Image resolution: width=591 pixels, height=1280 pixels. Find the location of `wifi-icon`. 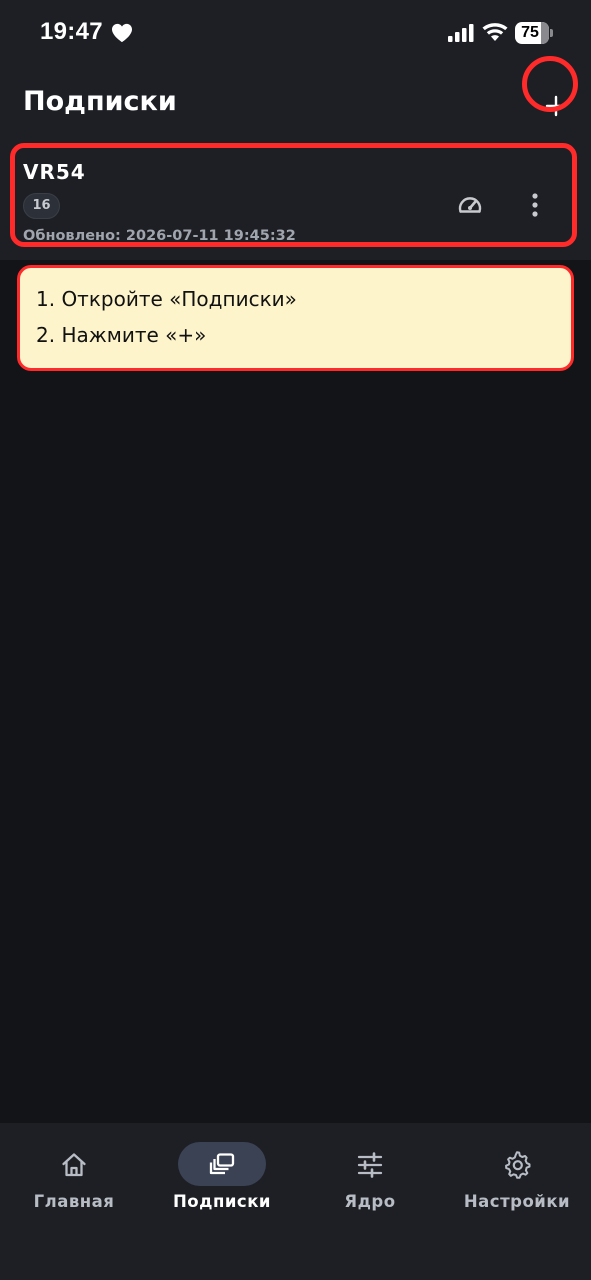

wifi-icon is located at coordinates (495, 32).